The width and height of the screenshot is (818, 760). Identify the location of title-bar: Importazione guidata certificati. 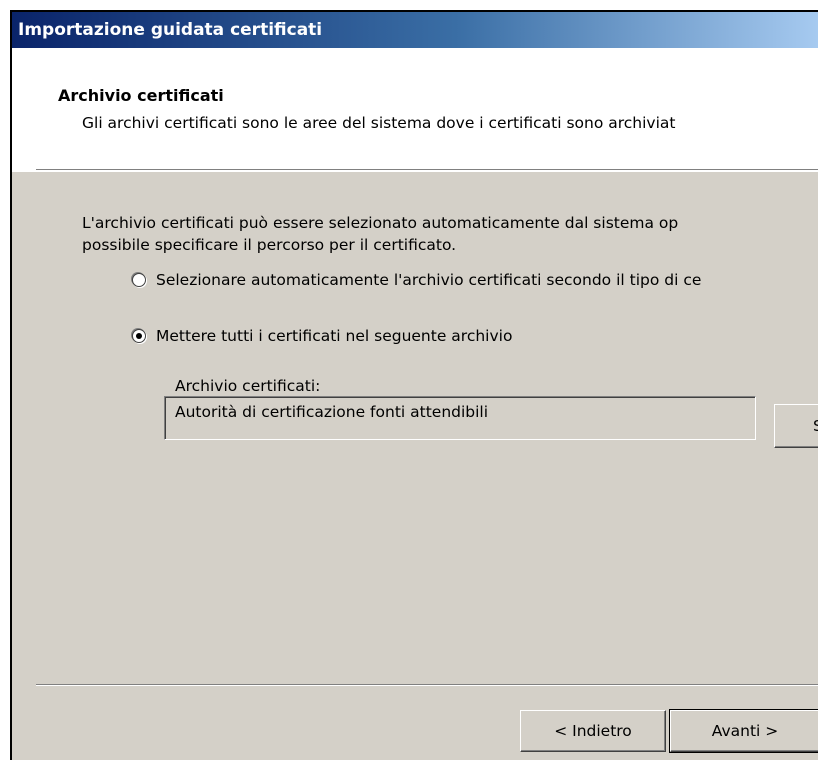
(415, 30).